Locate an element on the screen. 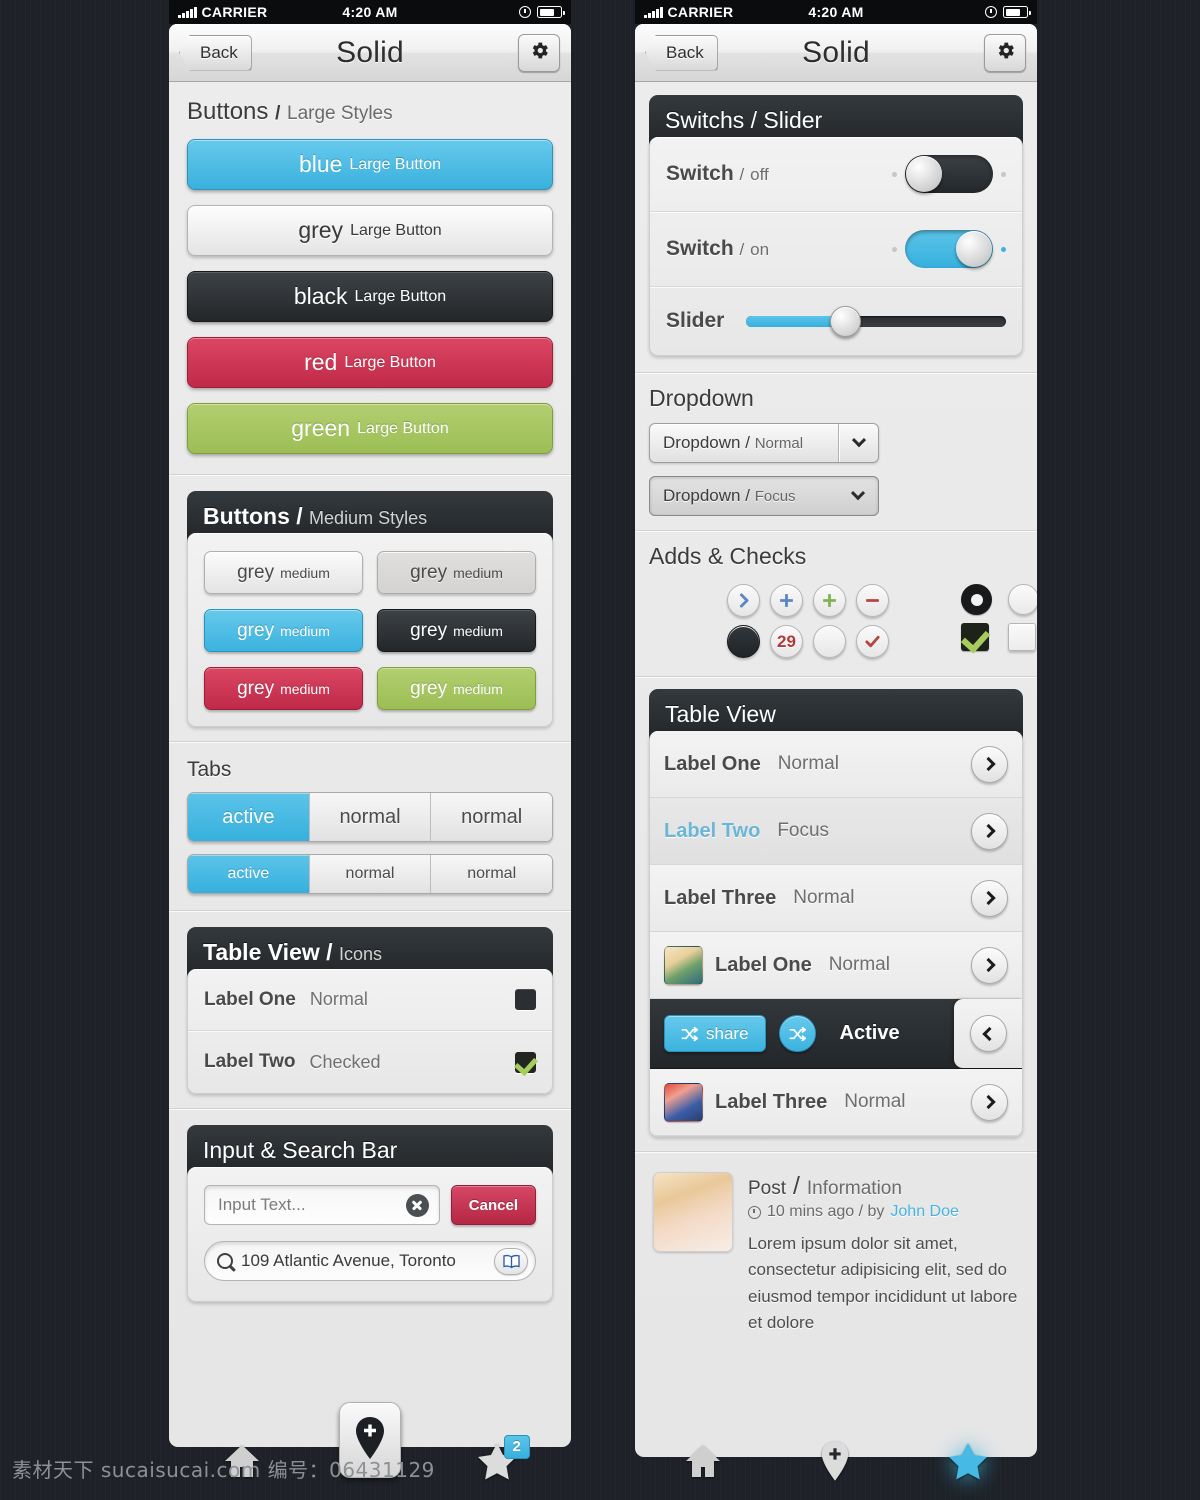 This screenshot has height=1500, width=1200. tab-normal-large-1: normal is located at coordinates (369, 817).